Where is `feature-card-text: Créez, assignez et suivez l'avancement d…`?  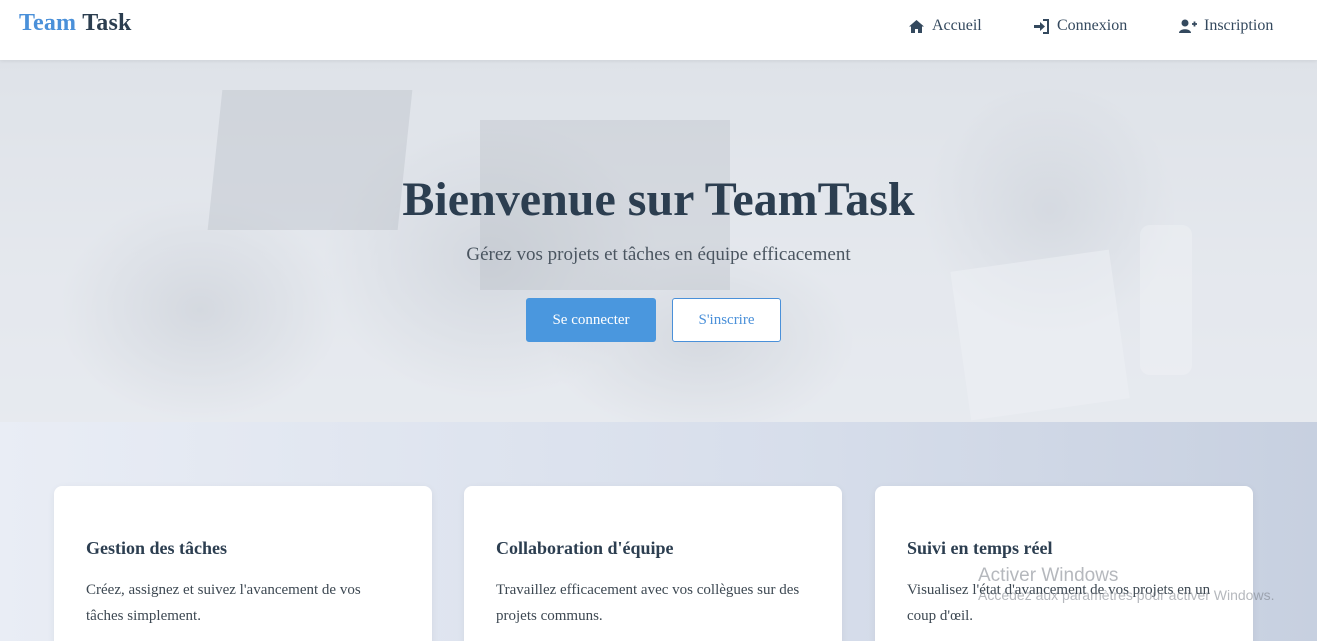
feature-card-text: Créez, assignez et suivez l'avancement d… is located at coordinates (223, 603).